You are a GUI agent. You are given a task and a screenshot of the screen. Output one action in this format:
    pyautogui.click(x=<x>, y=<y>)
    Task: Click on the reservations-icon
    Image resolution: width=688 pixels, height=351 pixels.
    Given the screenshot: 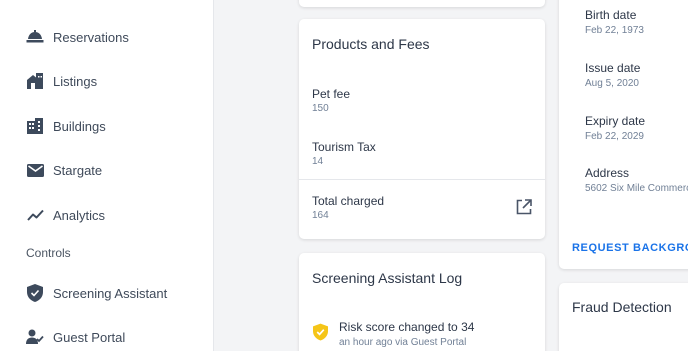 What is the action you would take?
    pyautogui.click(x=35, y=37)
    